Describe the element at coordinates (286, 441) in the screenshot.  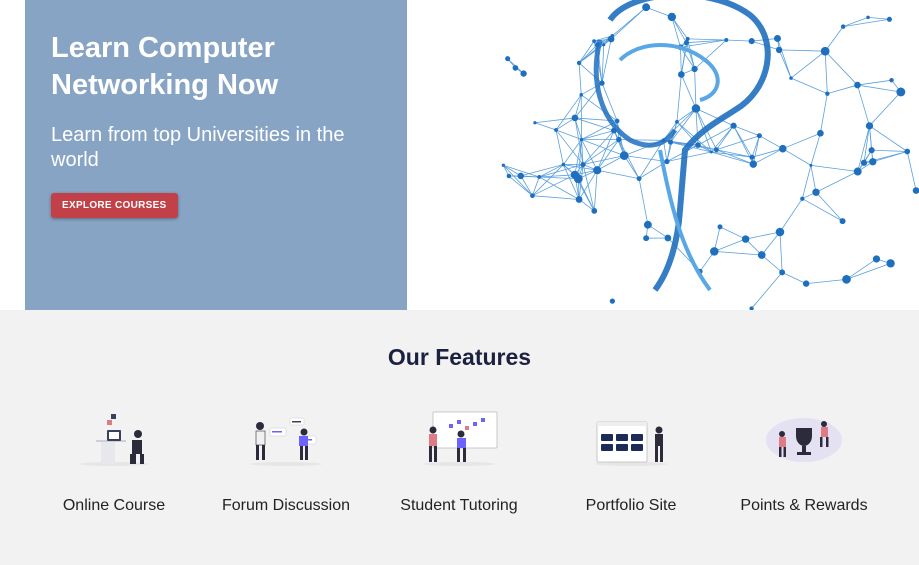
I see `forum-discussion-illustration` at that location.